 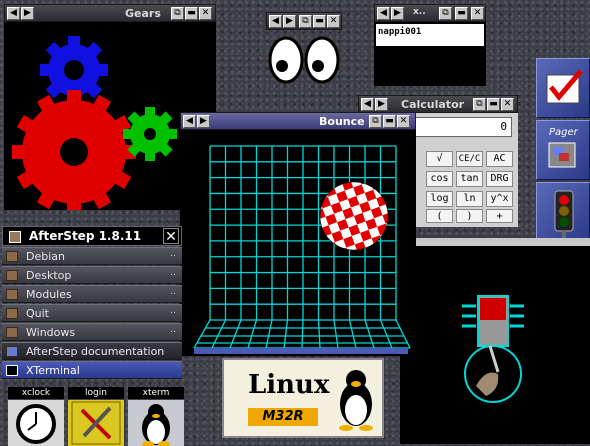 What do you see at coordinates (499, 199) in the screenshot?
I see `calc-key: y^x` at bounding box center [499, 199].